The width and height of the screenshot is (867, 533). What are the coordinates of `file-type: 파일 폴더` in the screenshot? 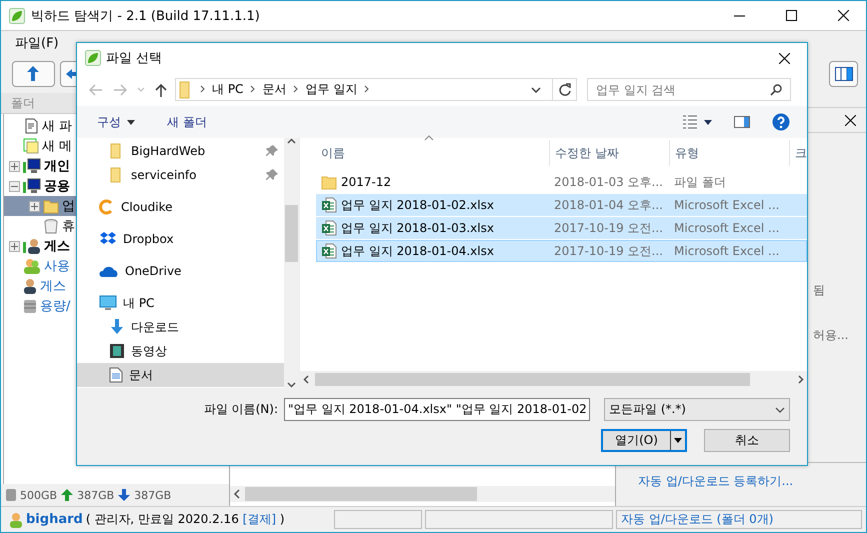 It's located at (700, 182).